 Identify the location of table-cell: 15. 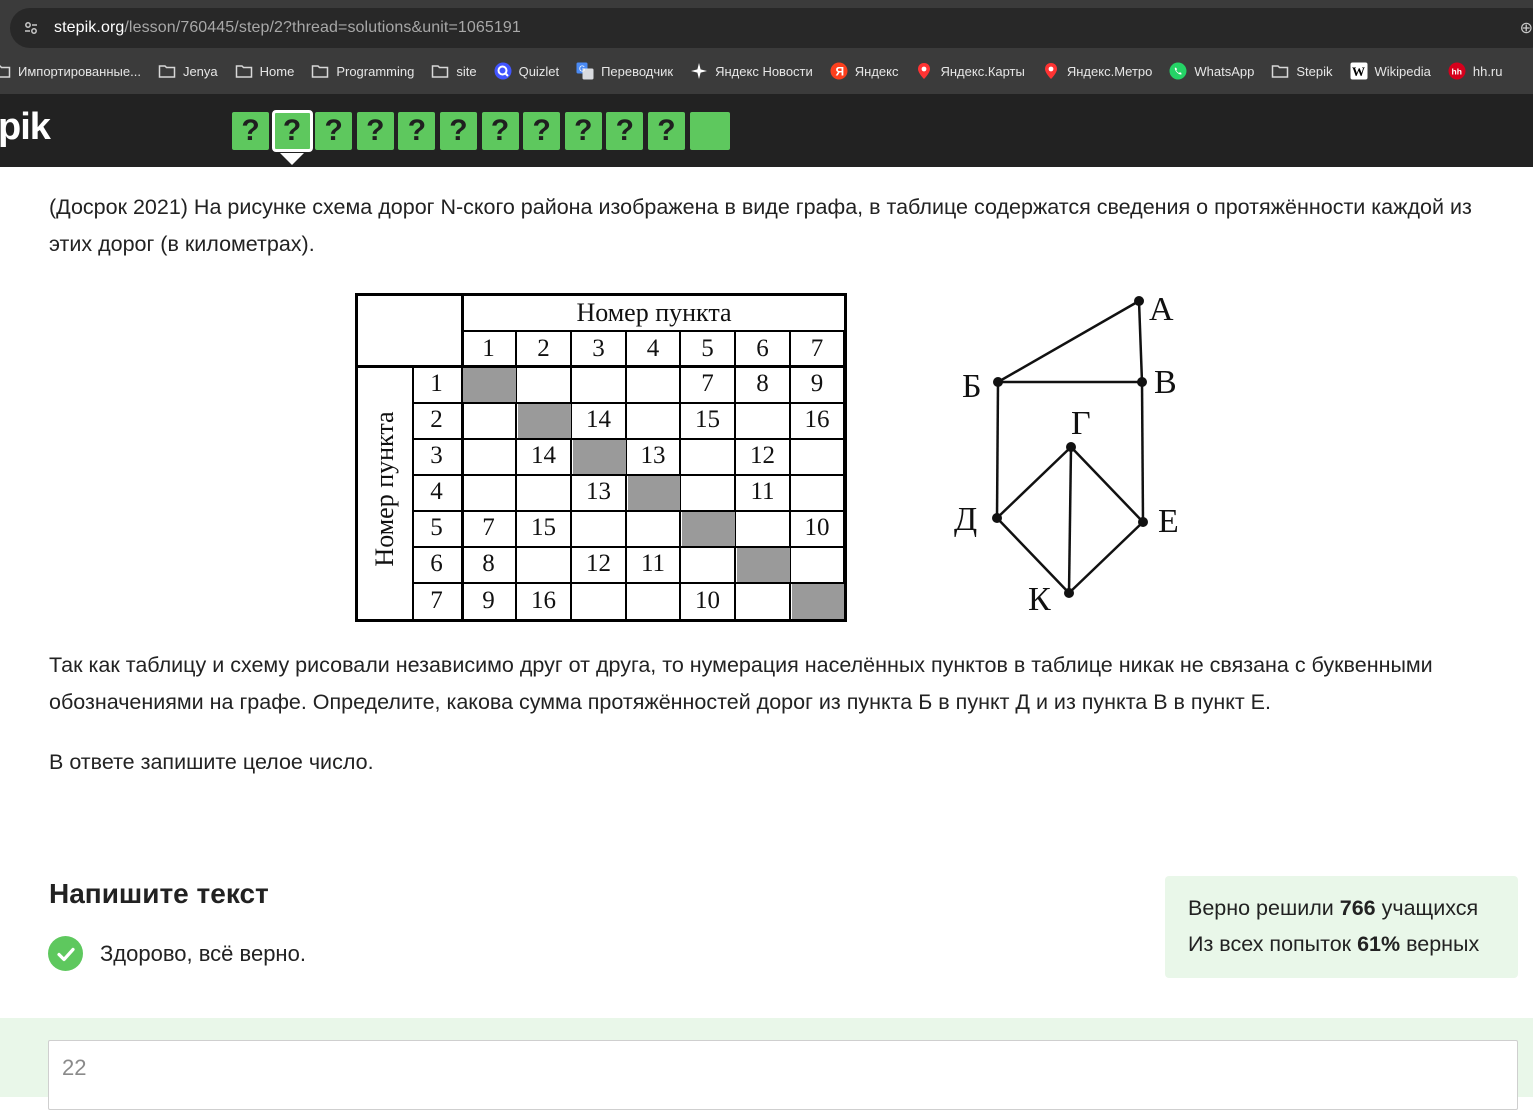
(707, 419).